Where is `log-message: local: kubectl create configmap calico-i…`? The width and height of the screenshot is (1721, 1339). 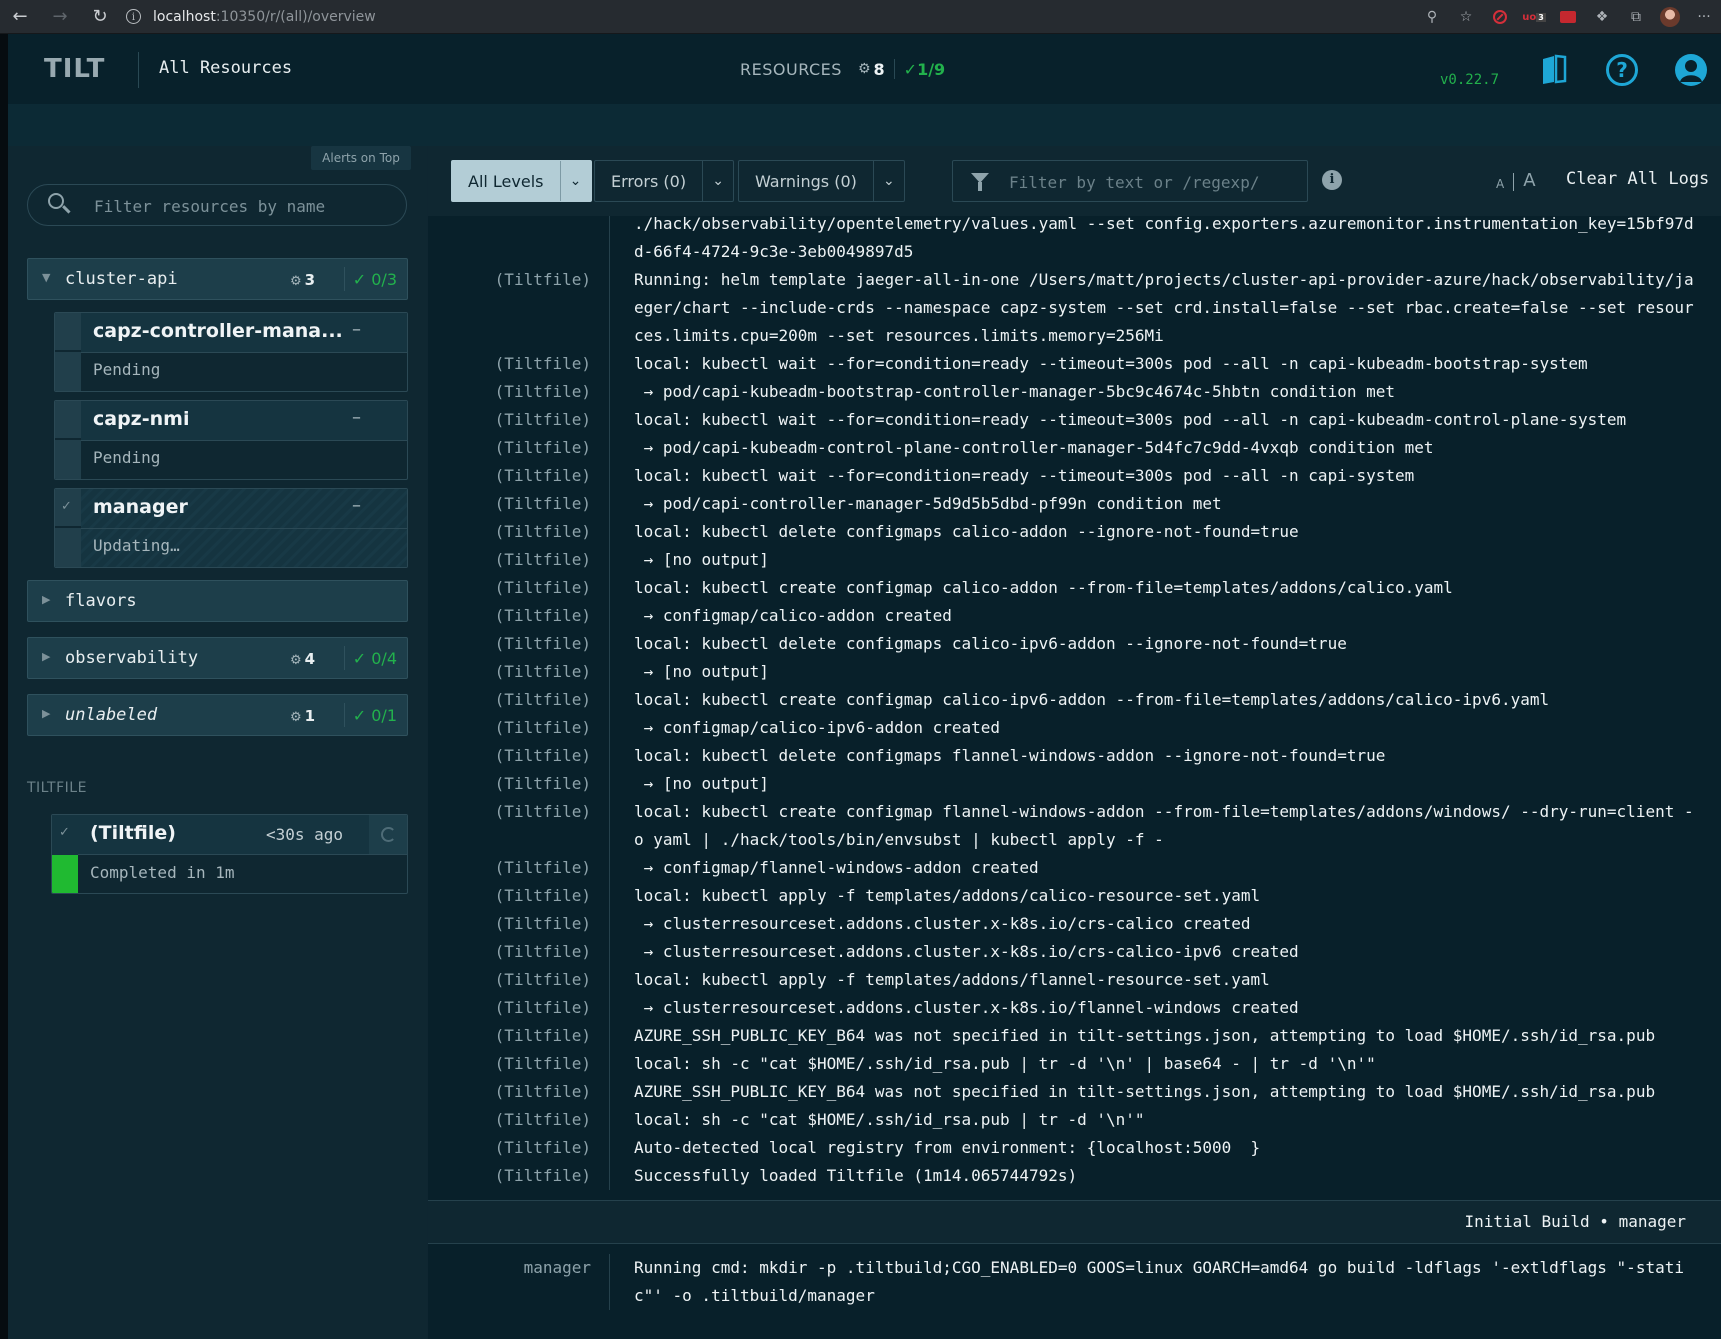 log-message: local: kubectl create configmap calico-i… is located at coordinates (1165, 700).